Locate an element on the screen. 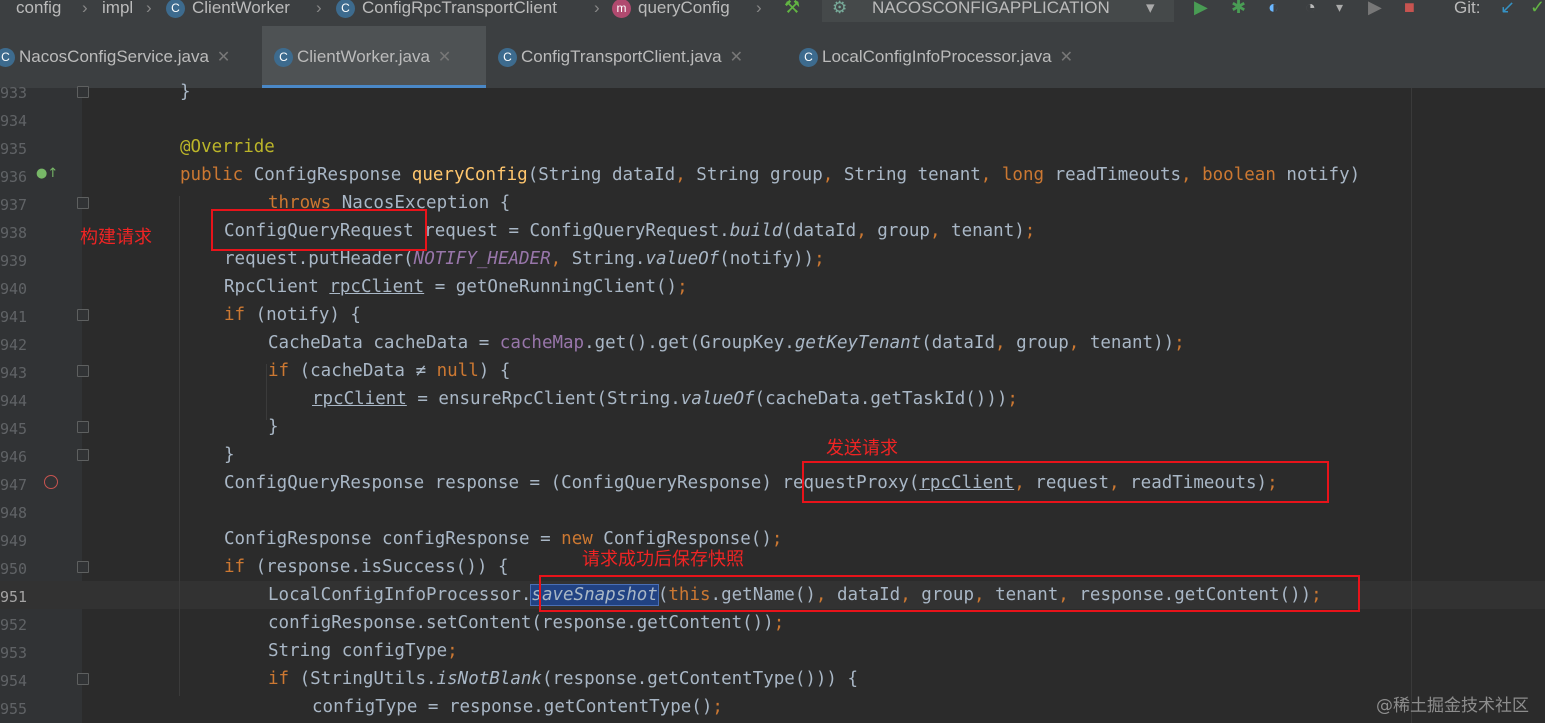  breadcrumb-label: ClientWorker is located at coordinates (241, 8).